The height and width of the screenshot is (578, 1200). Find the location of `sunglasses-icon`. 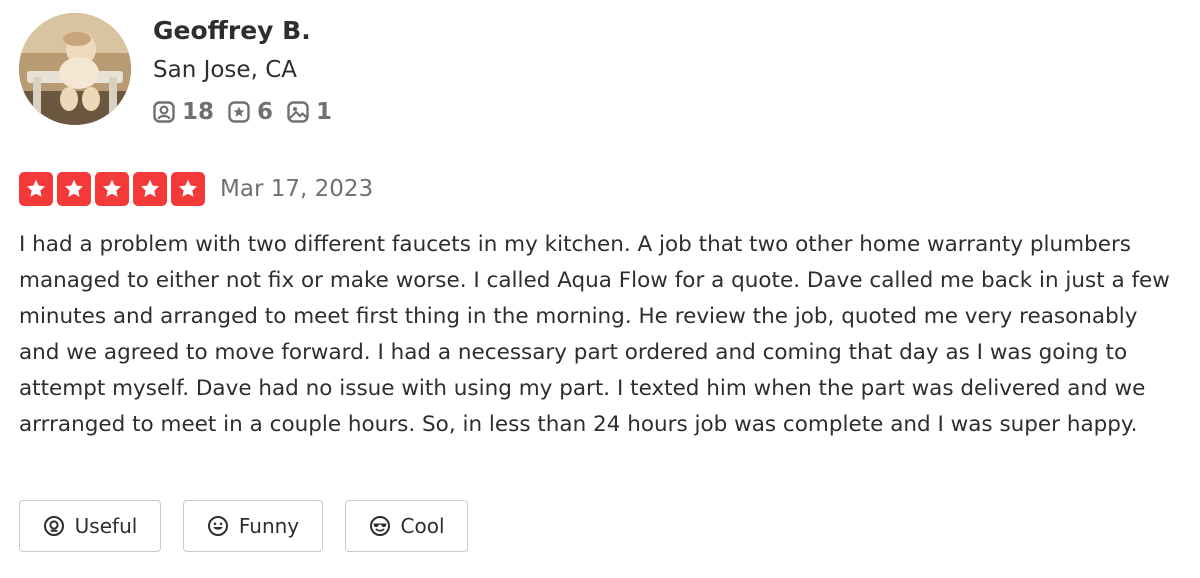

sunglasses-icon is located at coordinates (379, 526).